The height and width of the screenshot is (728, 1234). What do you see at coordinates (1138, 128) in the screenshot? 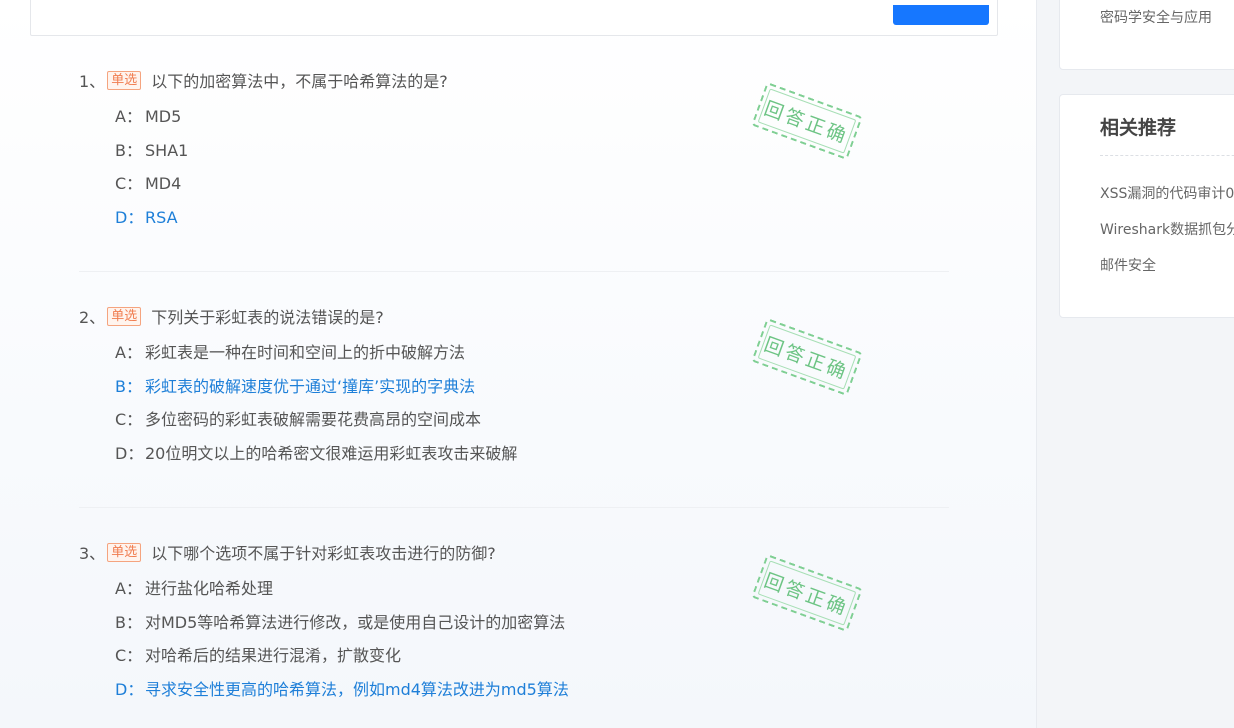
I see `recommend-title: 相关推荐` at bounding box center [1138, 128].